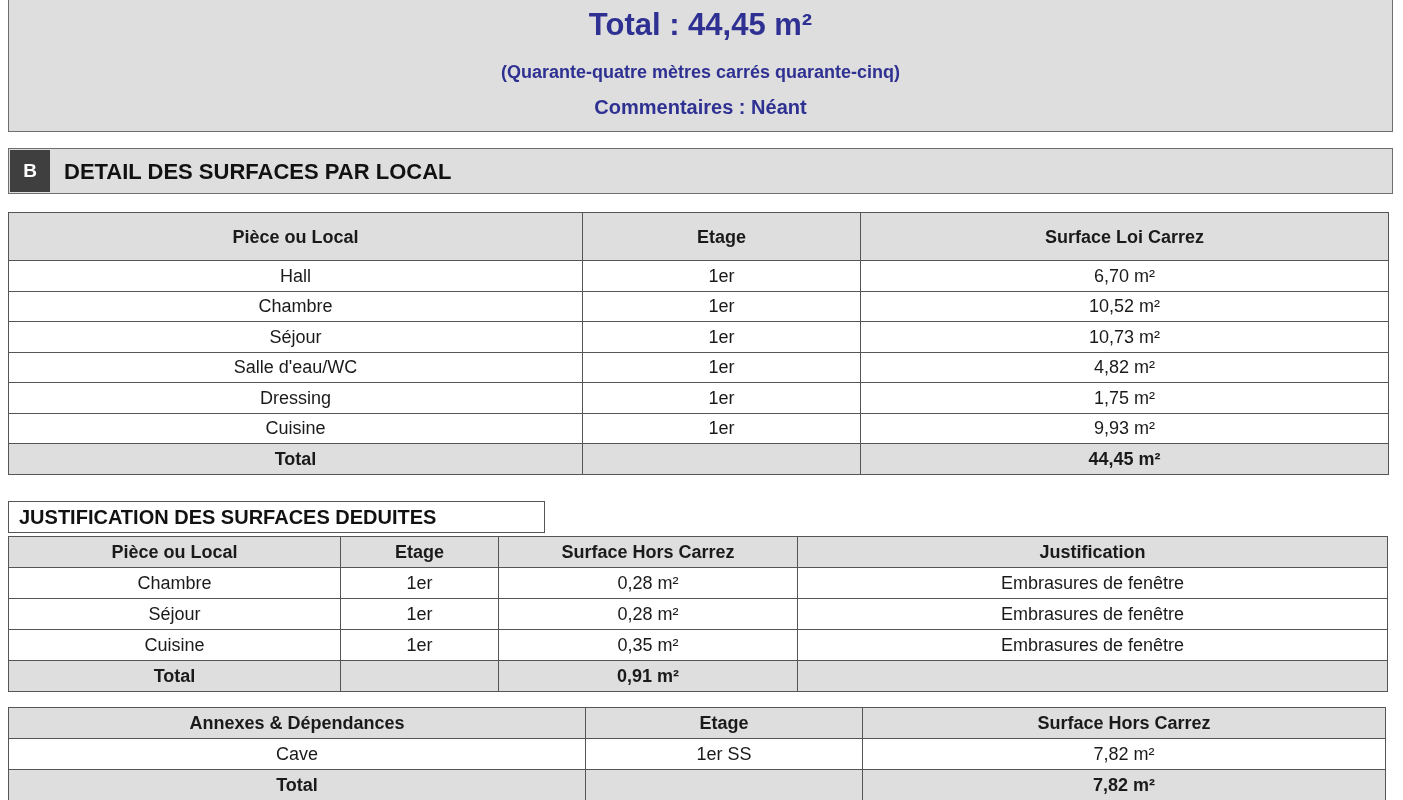 The height and width of the screenshot is (800, 1403). What do you see at coordinates (297, 753) in the screenshot?
I see `table-cell: Cave` at bounding box center [297, 753].